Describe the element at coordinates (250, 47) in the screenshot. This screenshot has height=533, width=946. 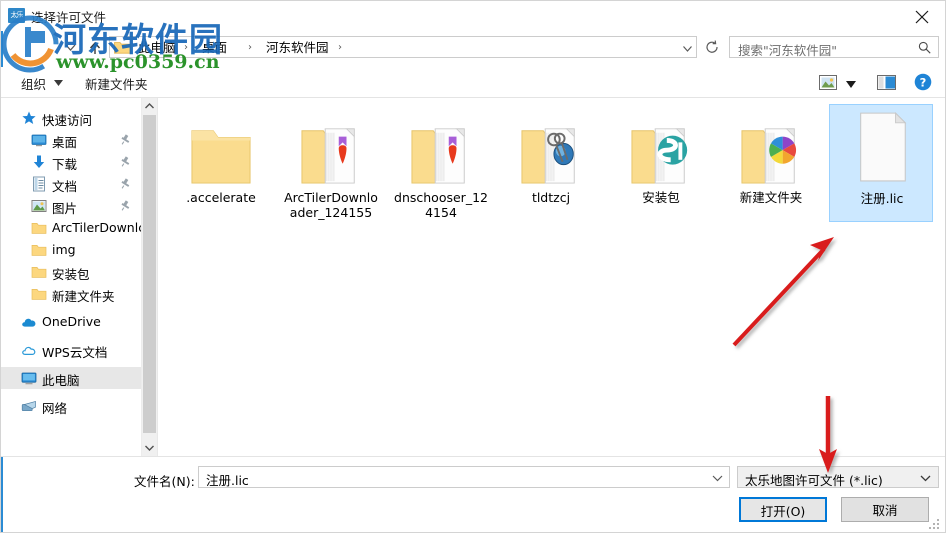
I see `breadcrumb-sep-1: ›` at that location.